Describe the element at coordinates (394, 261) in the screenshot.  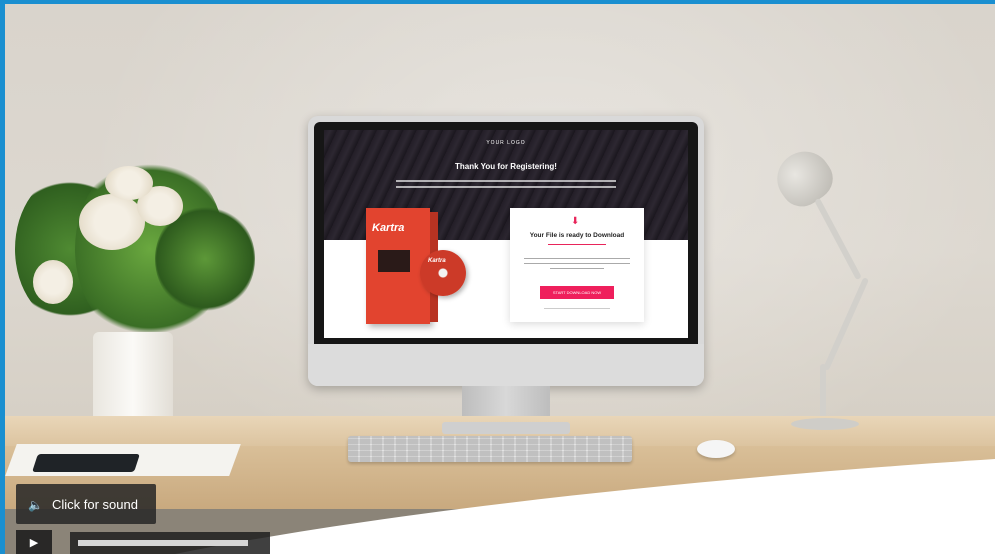
I see `product-box-image` at that location.